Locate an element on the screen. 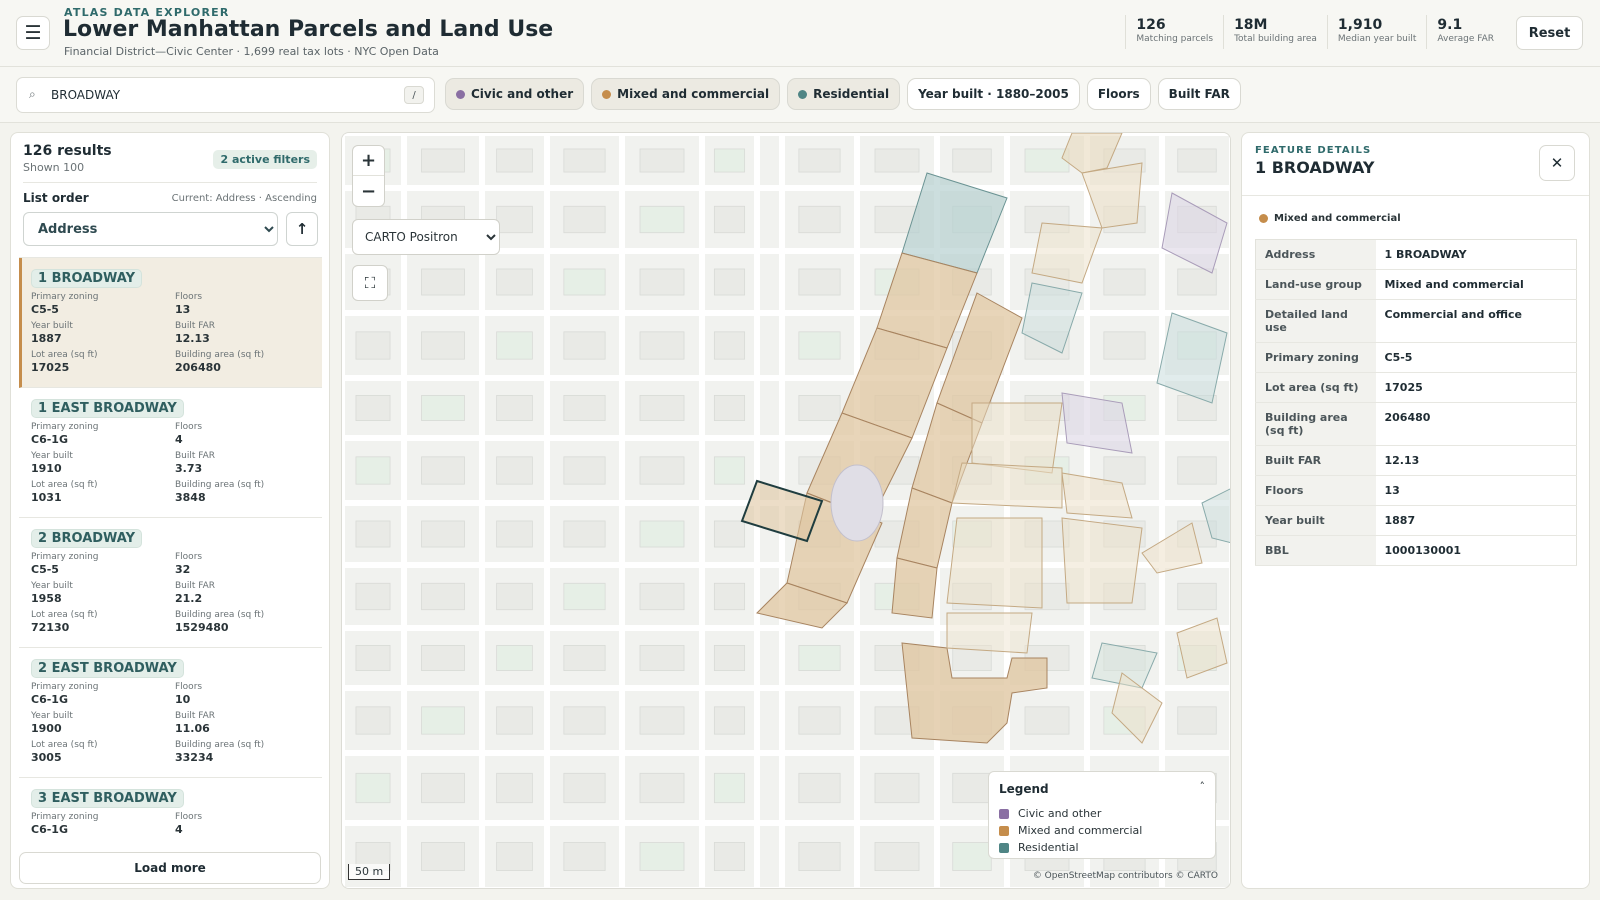  result-title: 1 BROADWAY is located at coordinates (87, 278).